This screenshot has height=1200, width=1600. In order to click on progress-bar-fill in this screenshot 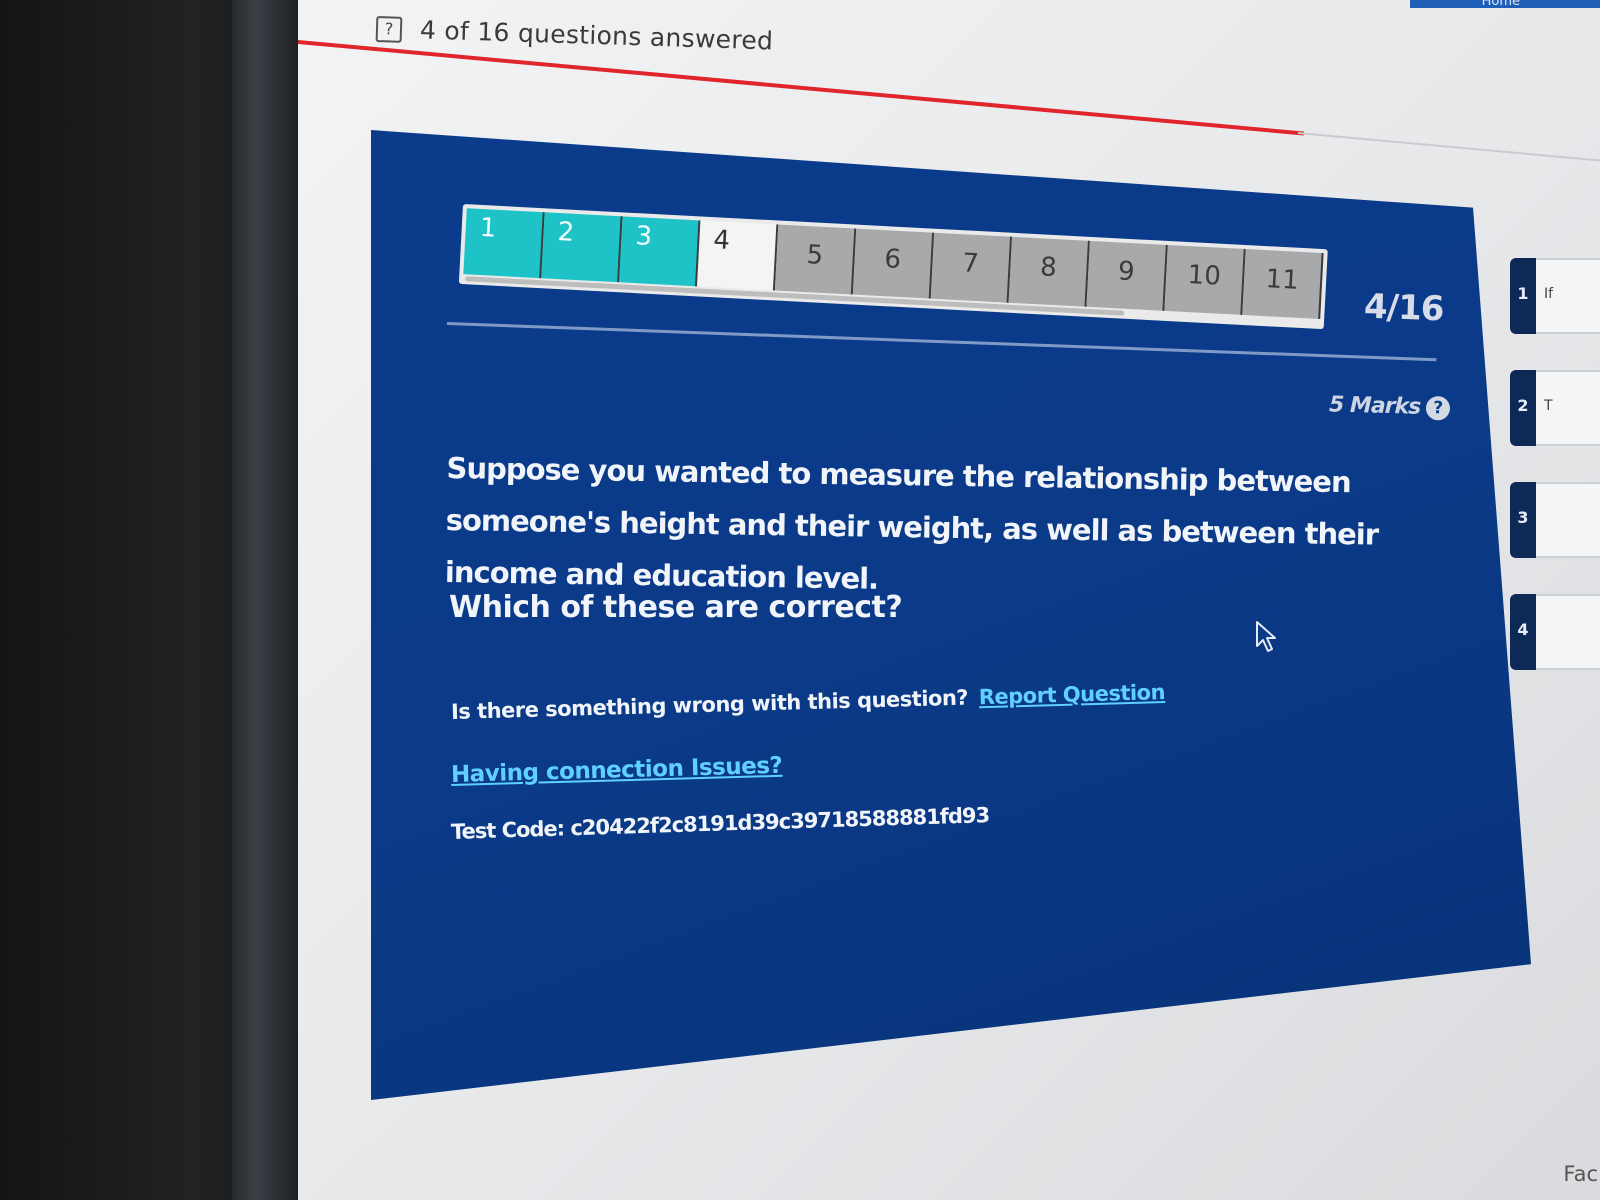, I will do `click(801, 88)`.